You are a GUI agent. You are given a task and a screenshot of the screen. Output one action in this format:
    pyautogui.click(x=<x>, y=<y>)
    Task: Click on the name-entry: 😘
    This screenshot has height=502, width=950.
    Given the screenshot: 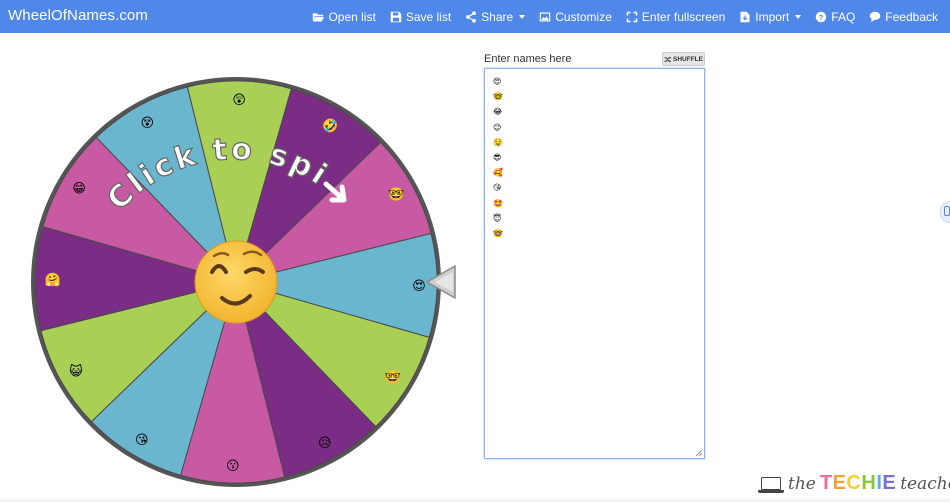 What is the action you would take?
    pyautogui.click(x=497, y=188)
    